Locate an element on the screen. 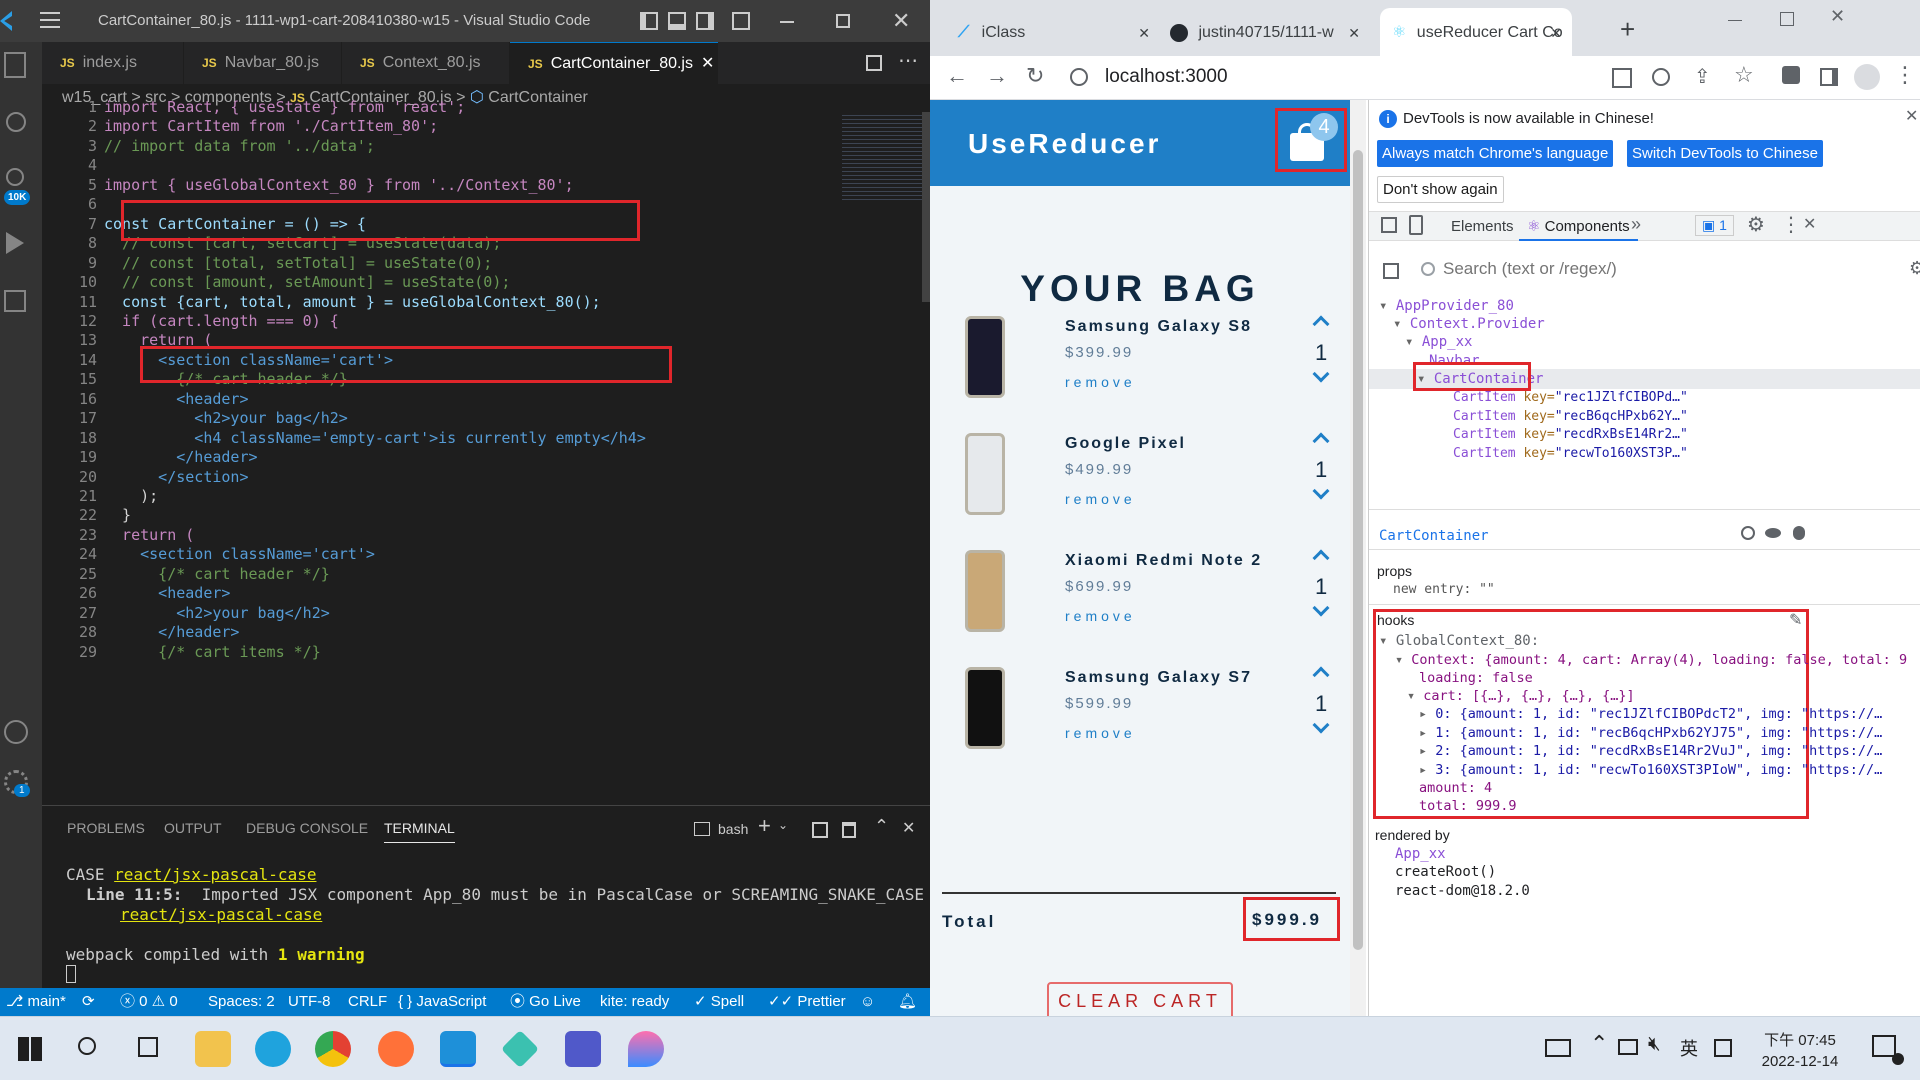 This screenshot has width=1920, height=1080. encoding-status: UTF-8 is located at coordinates (309, 1002).